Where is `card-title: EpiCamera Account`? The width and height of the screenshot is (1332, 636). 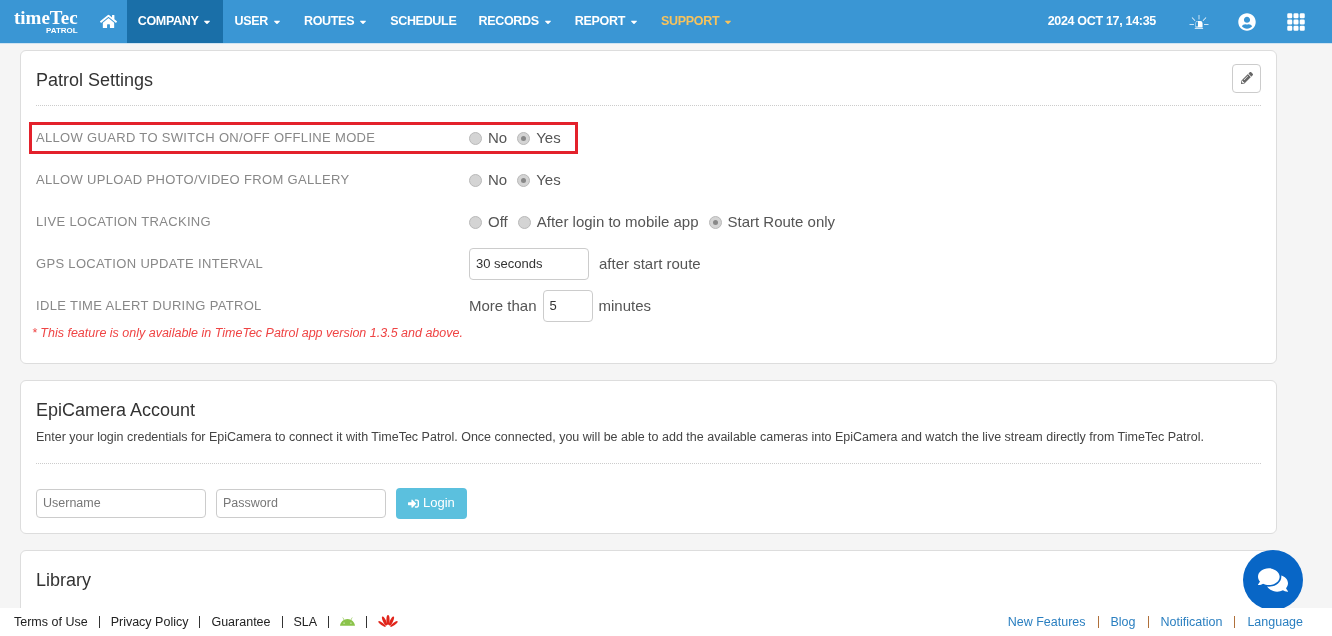 card-title: EpiCamera Account is located at coordinates (116, 410).